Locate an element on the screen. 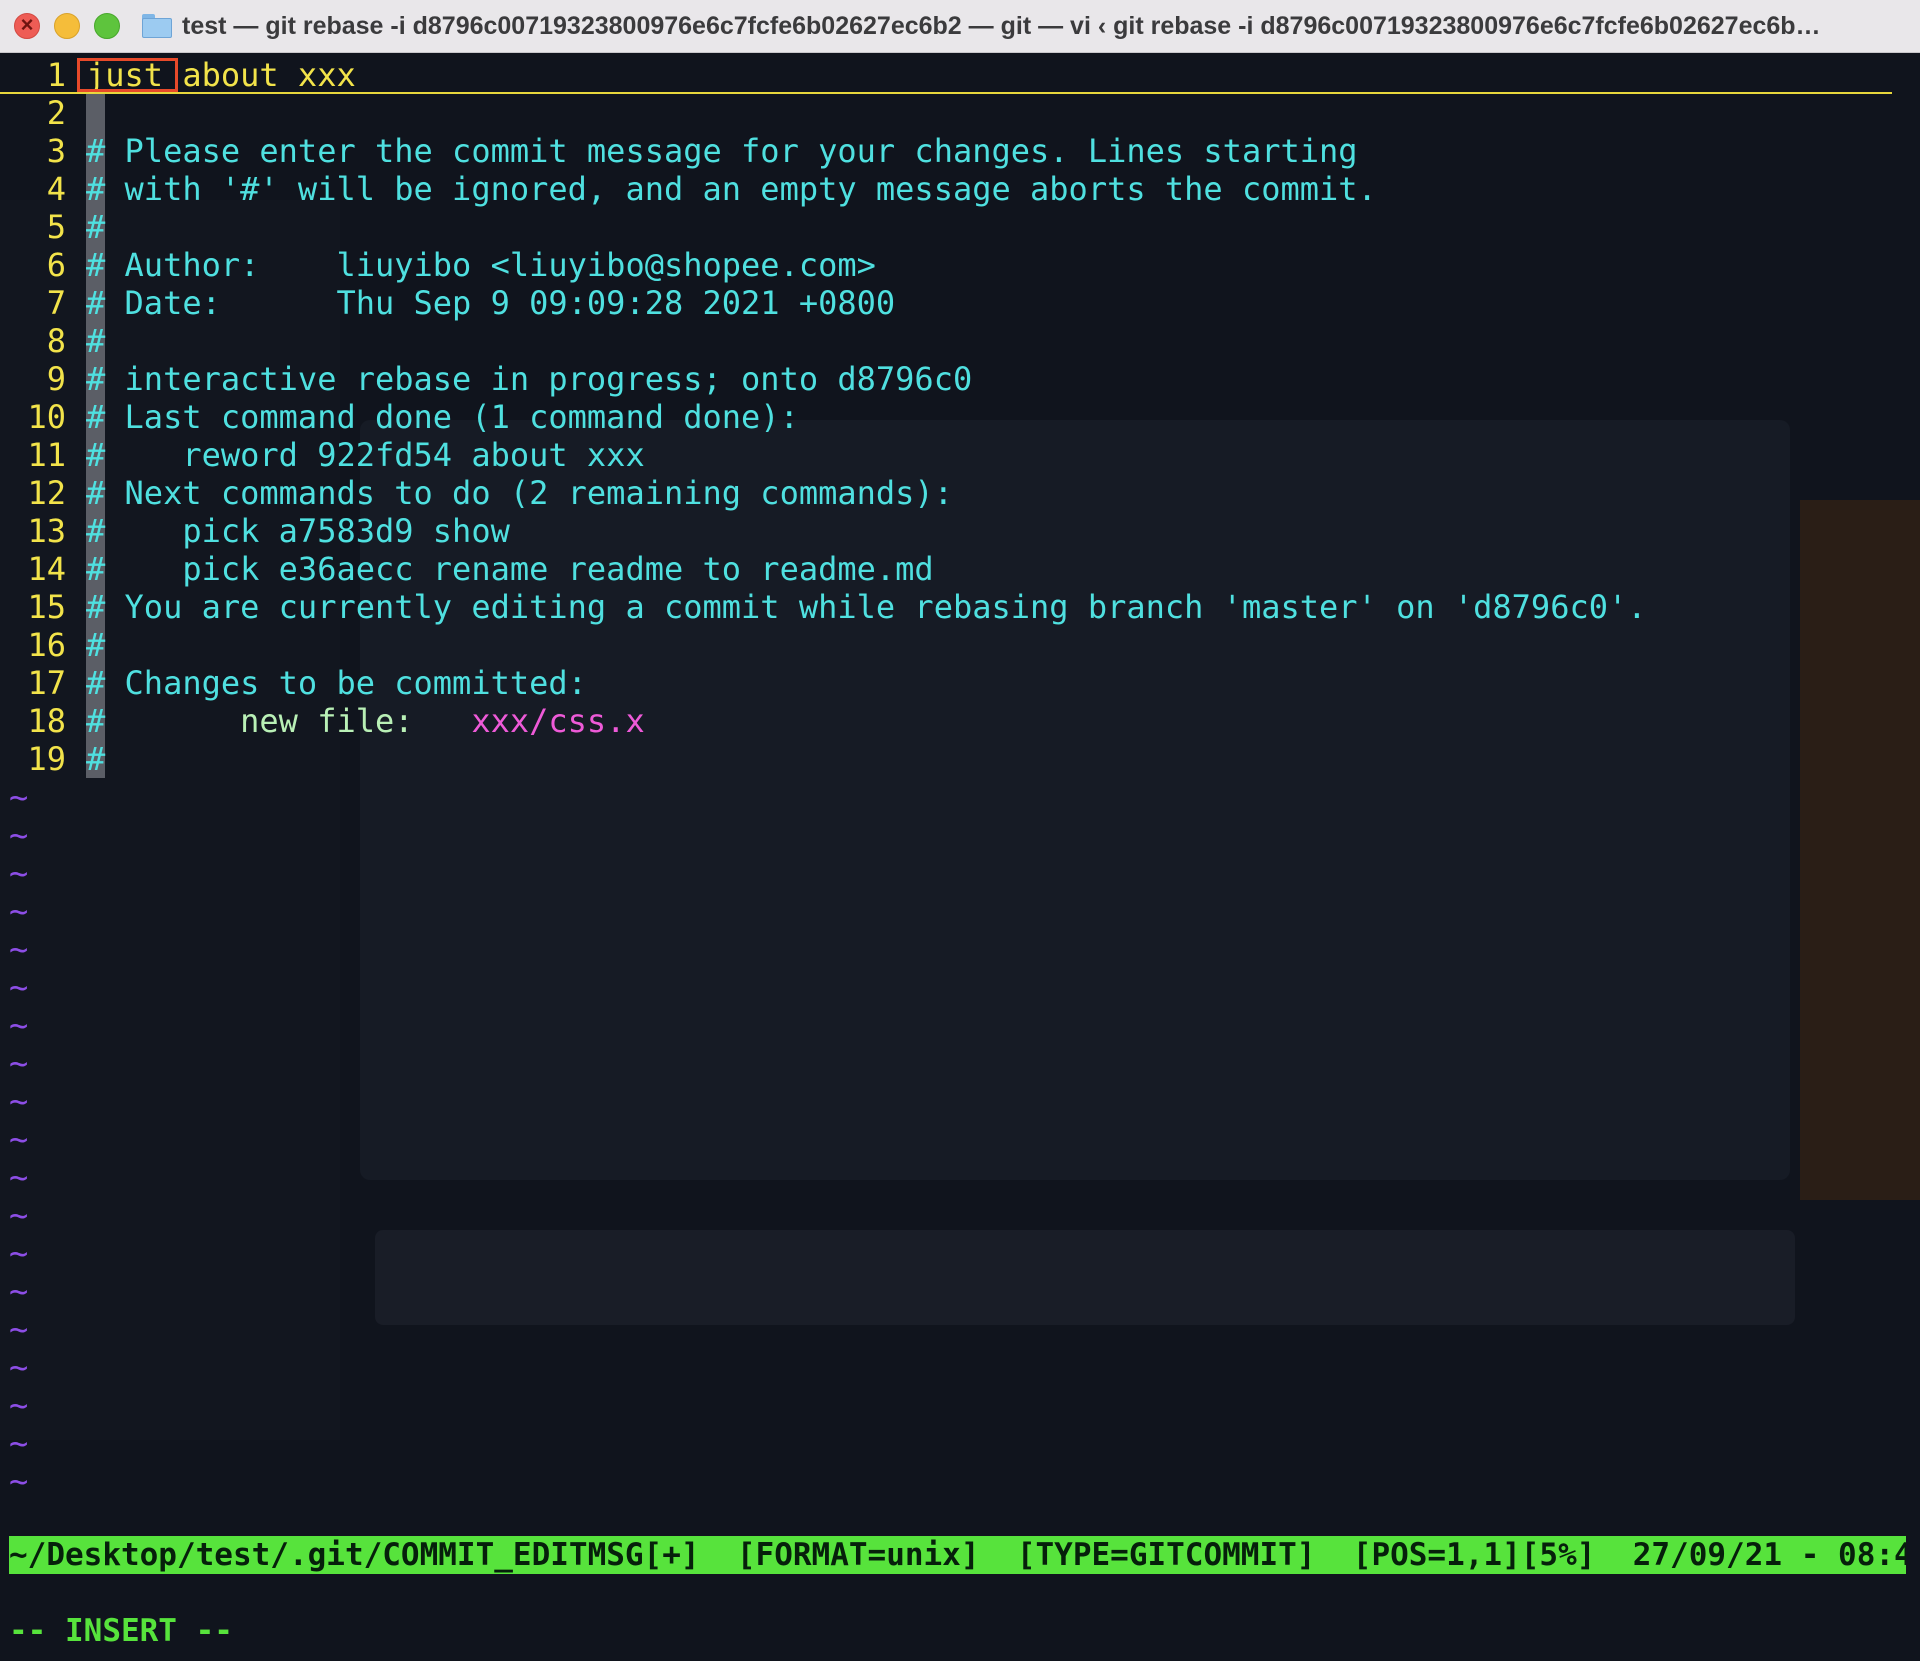  editor-line: 8 # is located at coordinates (960, 341).